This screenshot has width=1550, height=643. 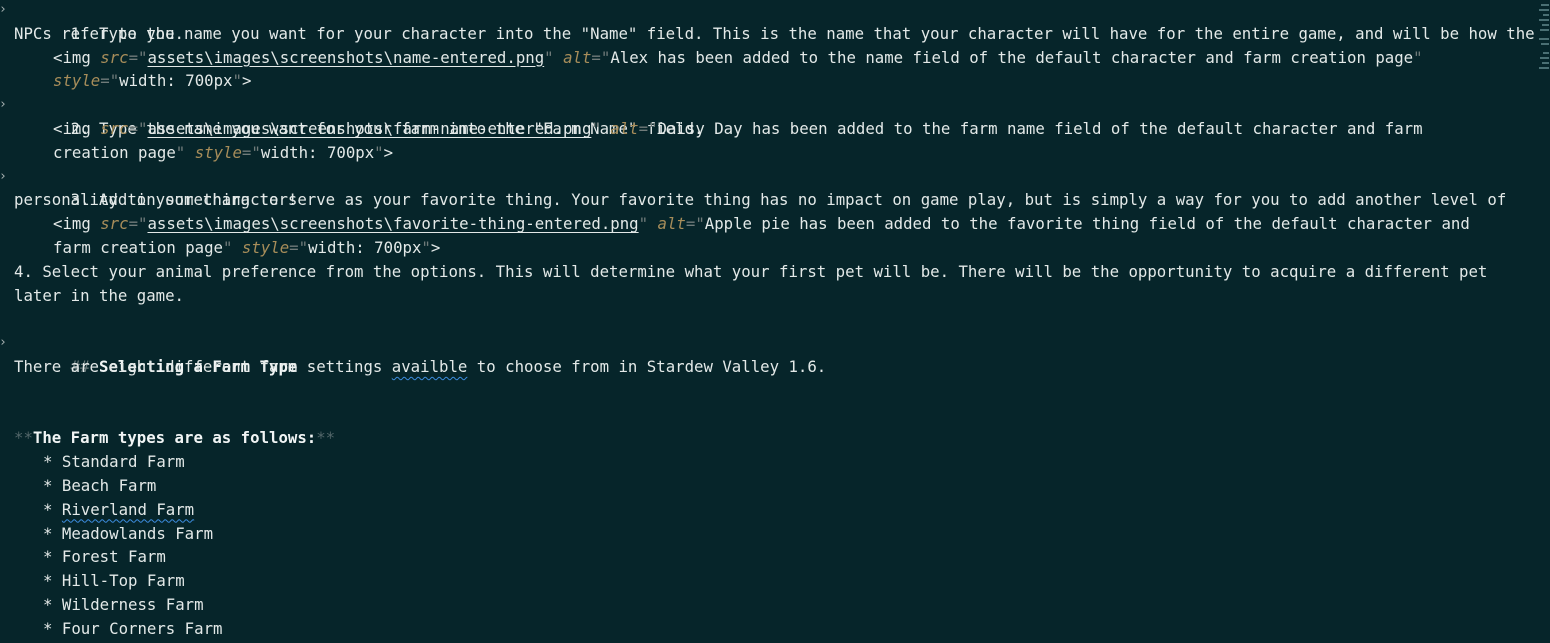 What do you see at coordinates (764, 353) in the screenshot?
I see `section-heading: ›## Selecting a Farm Type` at bounding box center [764, 353].